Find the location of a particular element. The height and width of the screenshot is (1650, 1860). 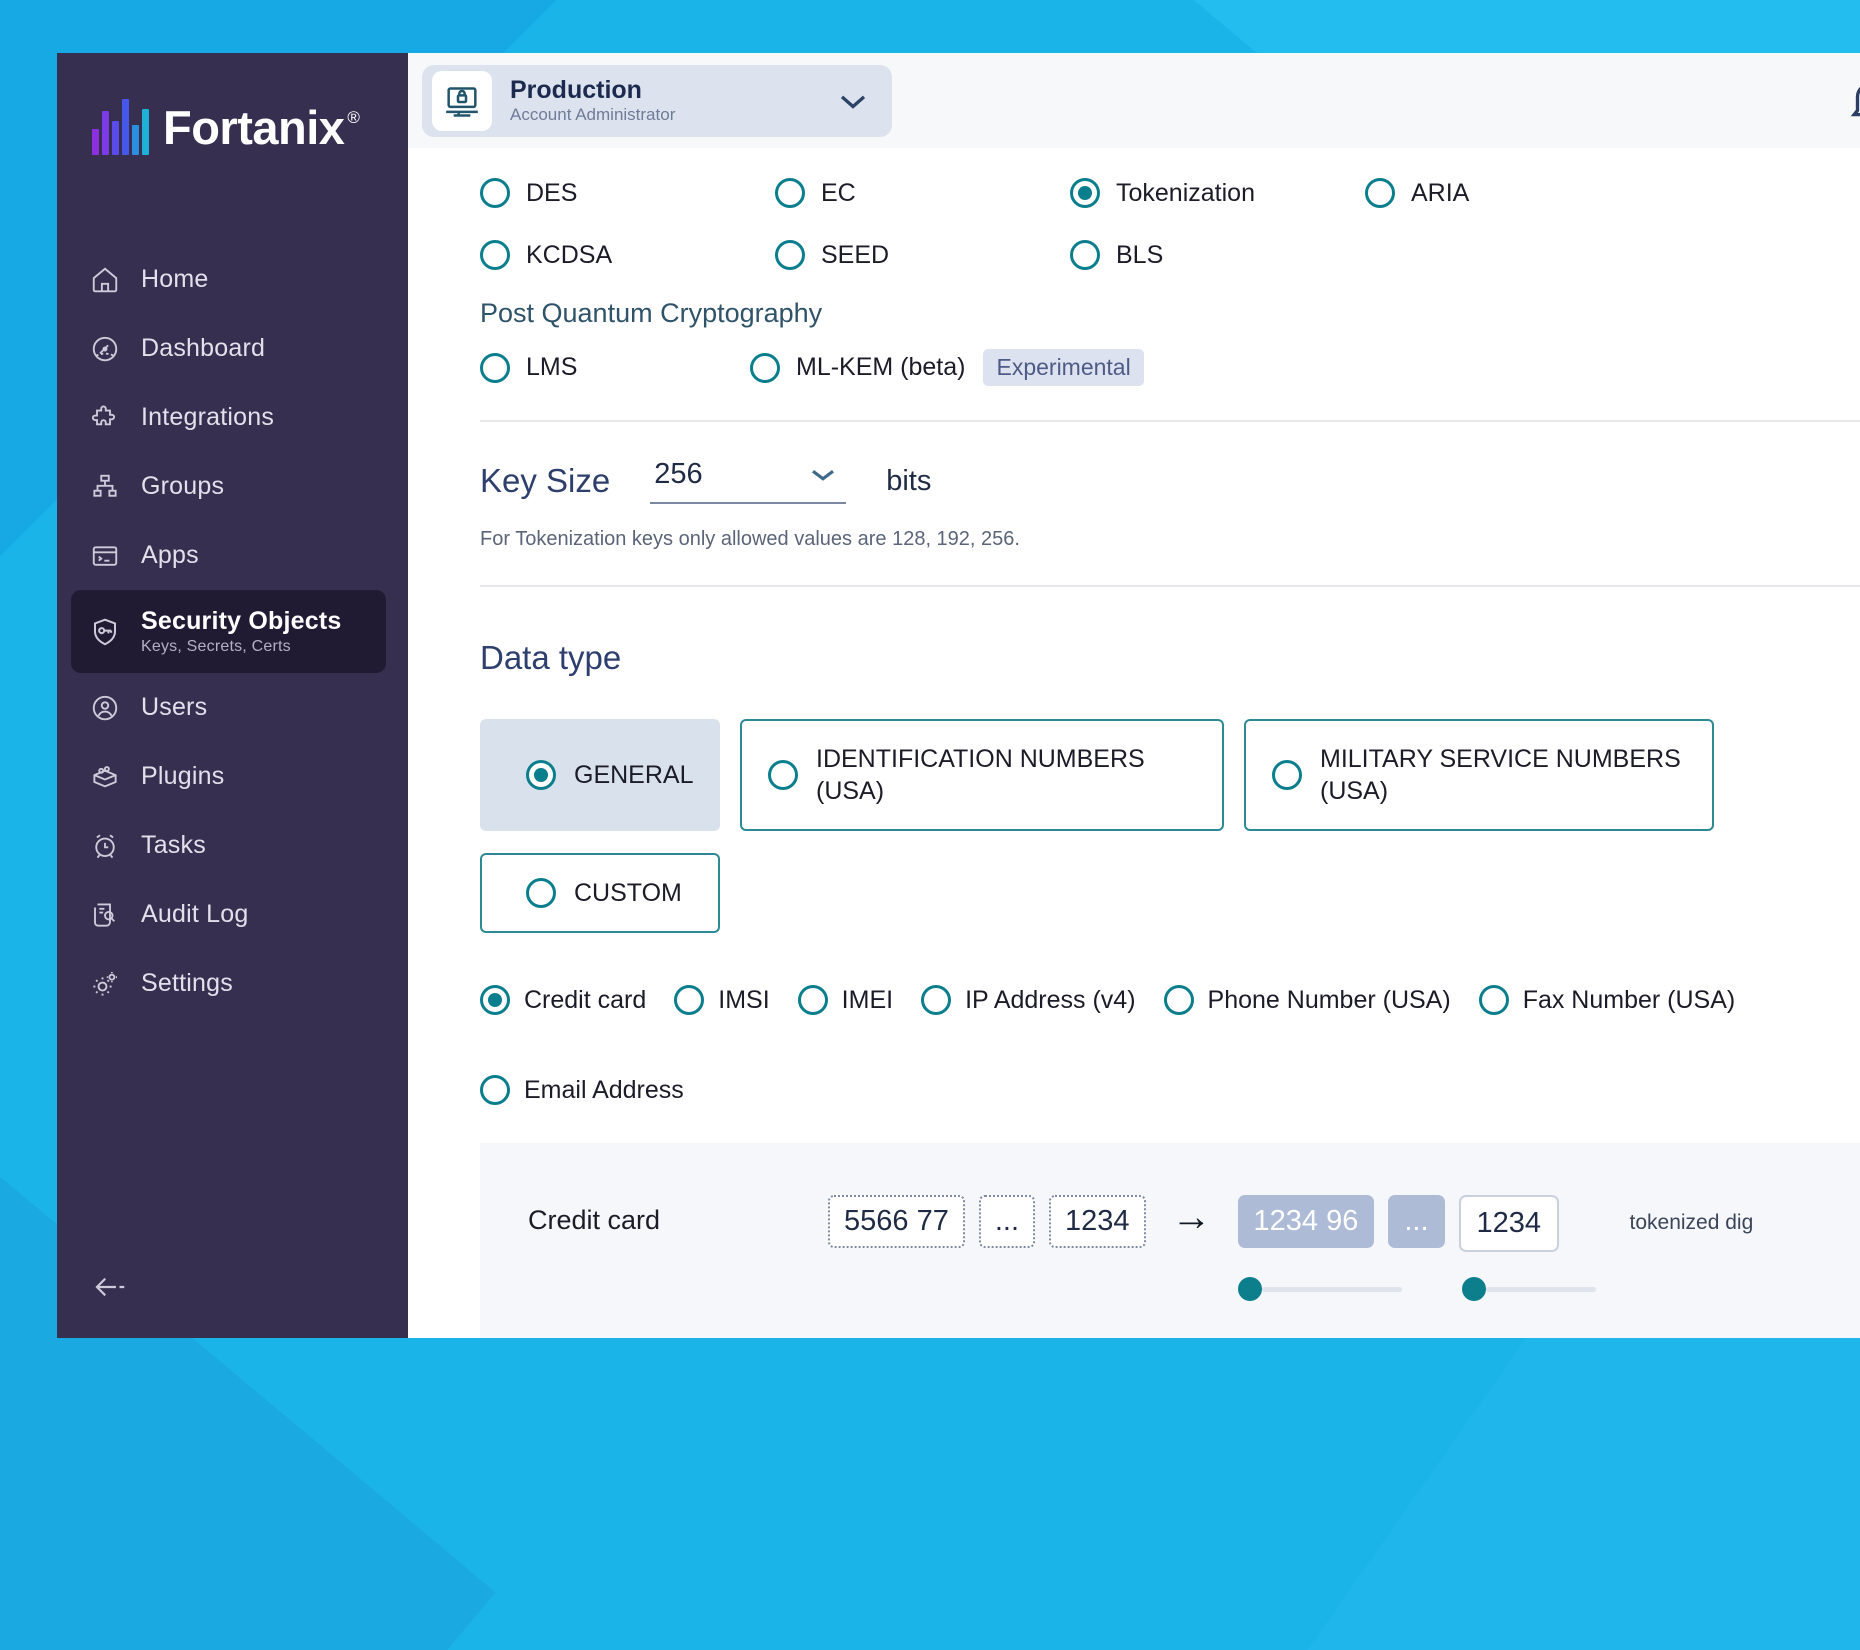

sidebar-item-label: Integrations is located at coordinates (208, 417).